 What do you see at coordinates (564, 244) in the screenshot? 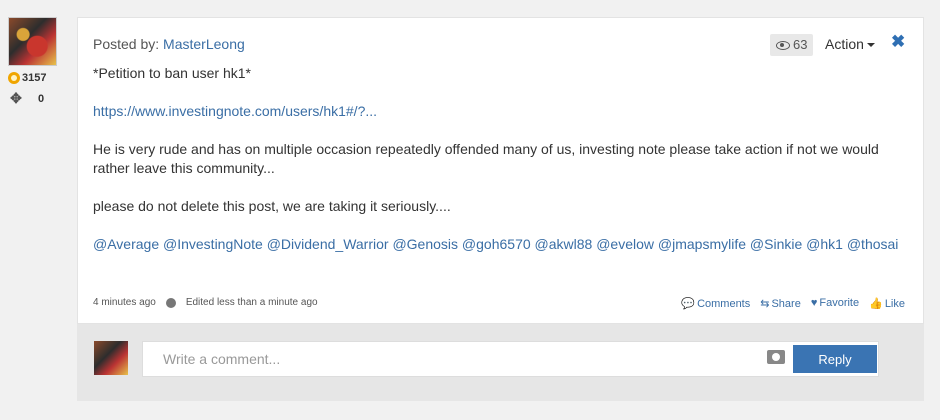
I see `mention-link: @akwl88` at bounding box center [564, 244].